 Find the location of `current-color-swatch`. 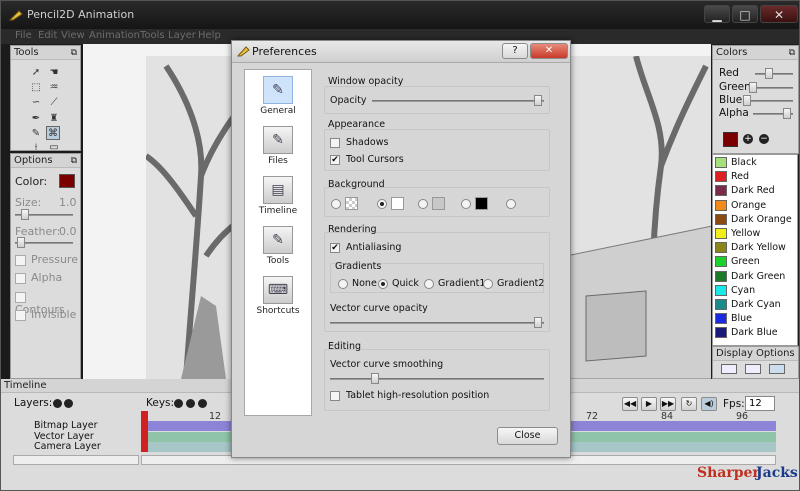

current-color-swatch is located at coordinates (730, 139).